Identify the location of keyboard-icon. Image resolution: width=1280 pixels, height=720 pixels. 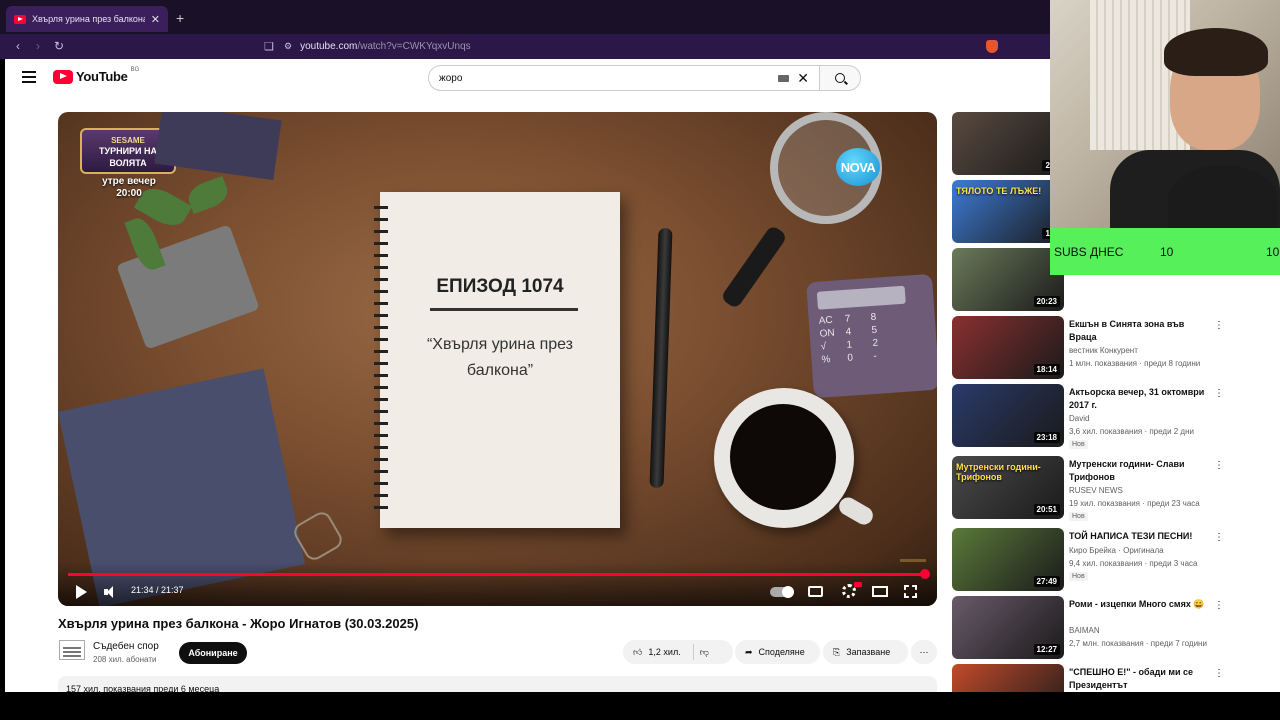
(784, 78).